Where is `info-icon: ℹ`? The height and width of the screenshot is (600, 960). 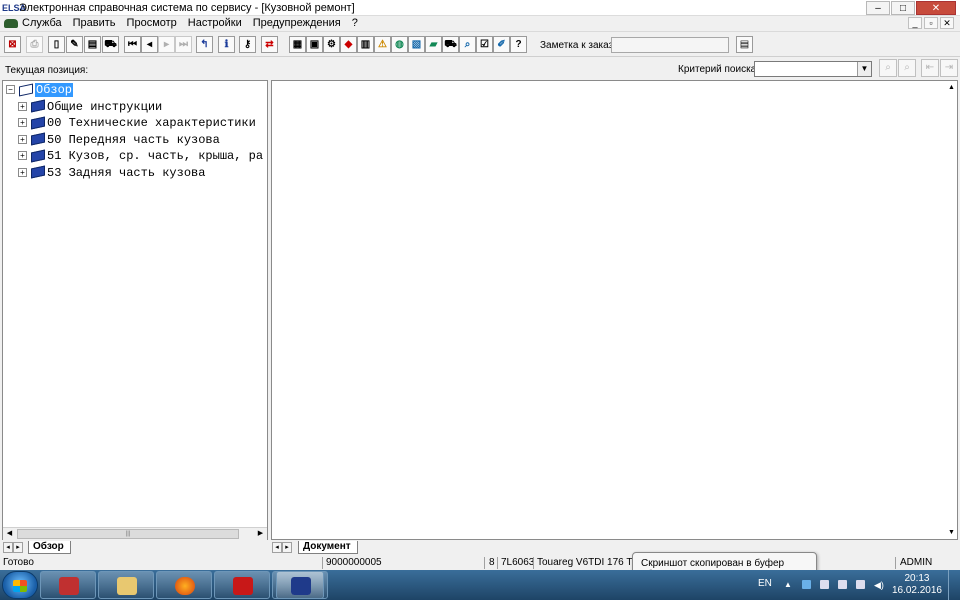 info-icon: ℹ is located at coordinates (226, 44).